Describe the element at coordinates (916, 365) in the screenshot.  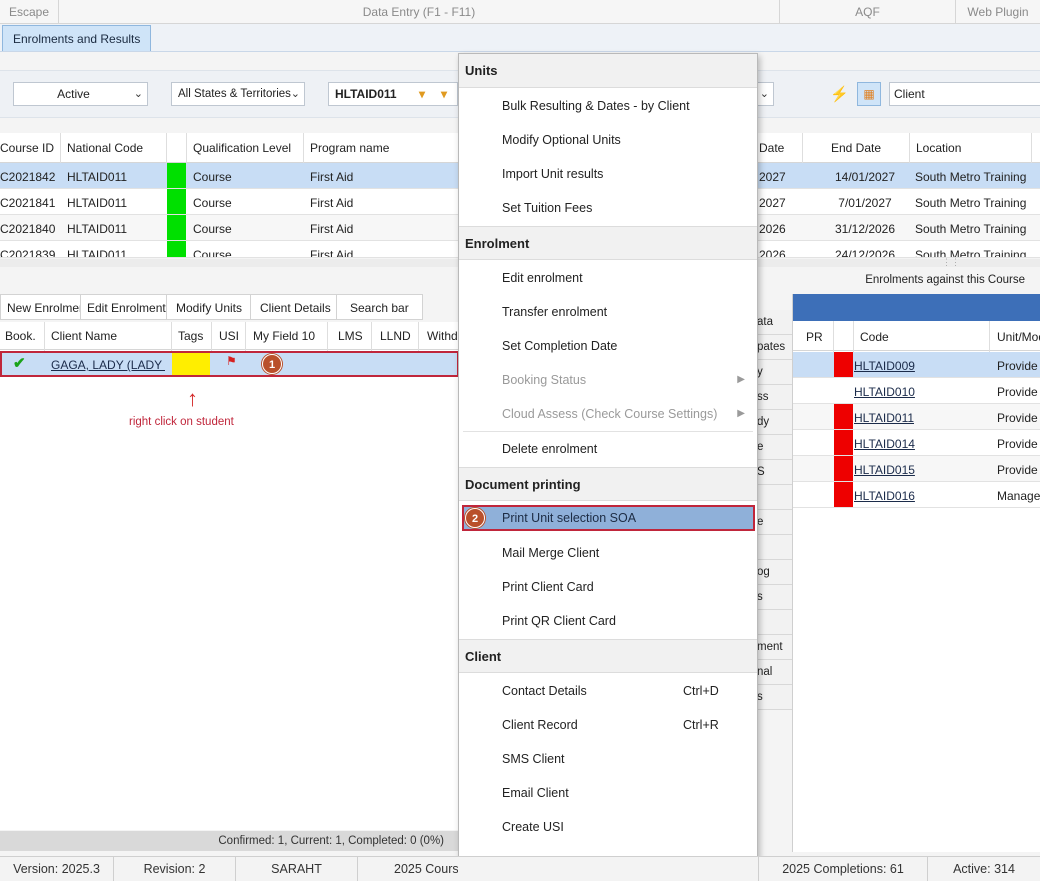
I see `unit-row: HLTAID009 Provide c` at that location.